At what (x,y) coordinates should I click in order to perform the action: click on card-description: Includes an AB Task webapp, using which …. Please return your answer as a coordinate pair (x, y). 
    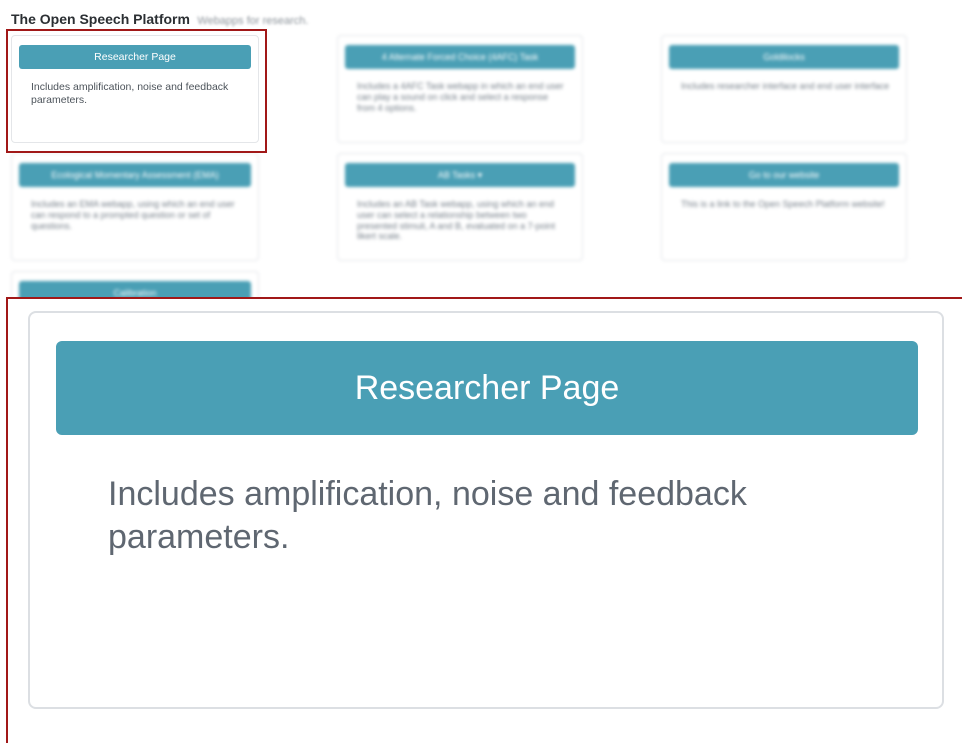
    Looking at the image, I should click on (456, 220).